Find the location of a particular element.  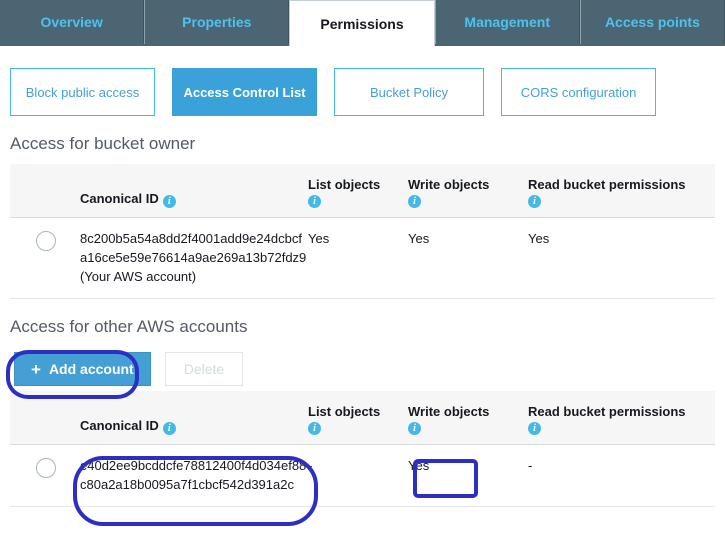

subtab-bucket-policy-label: Bucket Policy is located at coordinates (409, 92).